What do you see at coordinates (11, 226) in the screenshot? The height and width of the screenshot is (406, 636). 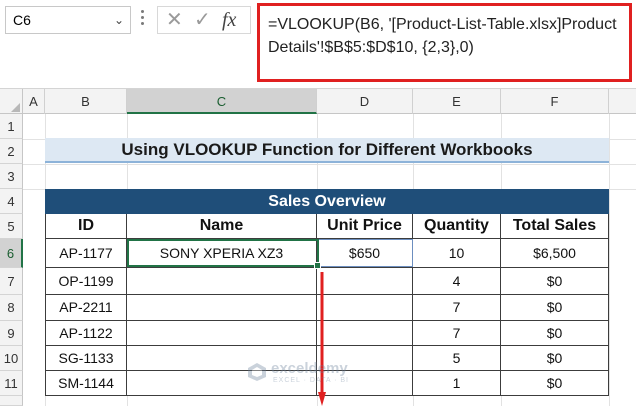 I see `row-header-5: 5` at bounding box center [11, 226].